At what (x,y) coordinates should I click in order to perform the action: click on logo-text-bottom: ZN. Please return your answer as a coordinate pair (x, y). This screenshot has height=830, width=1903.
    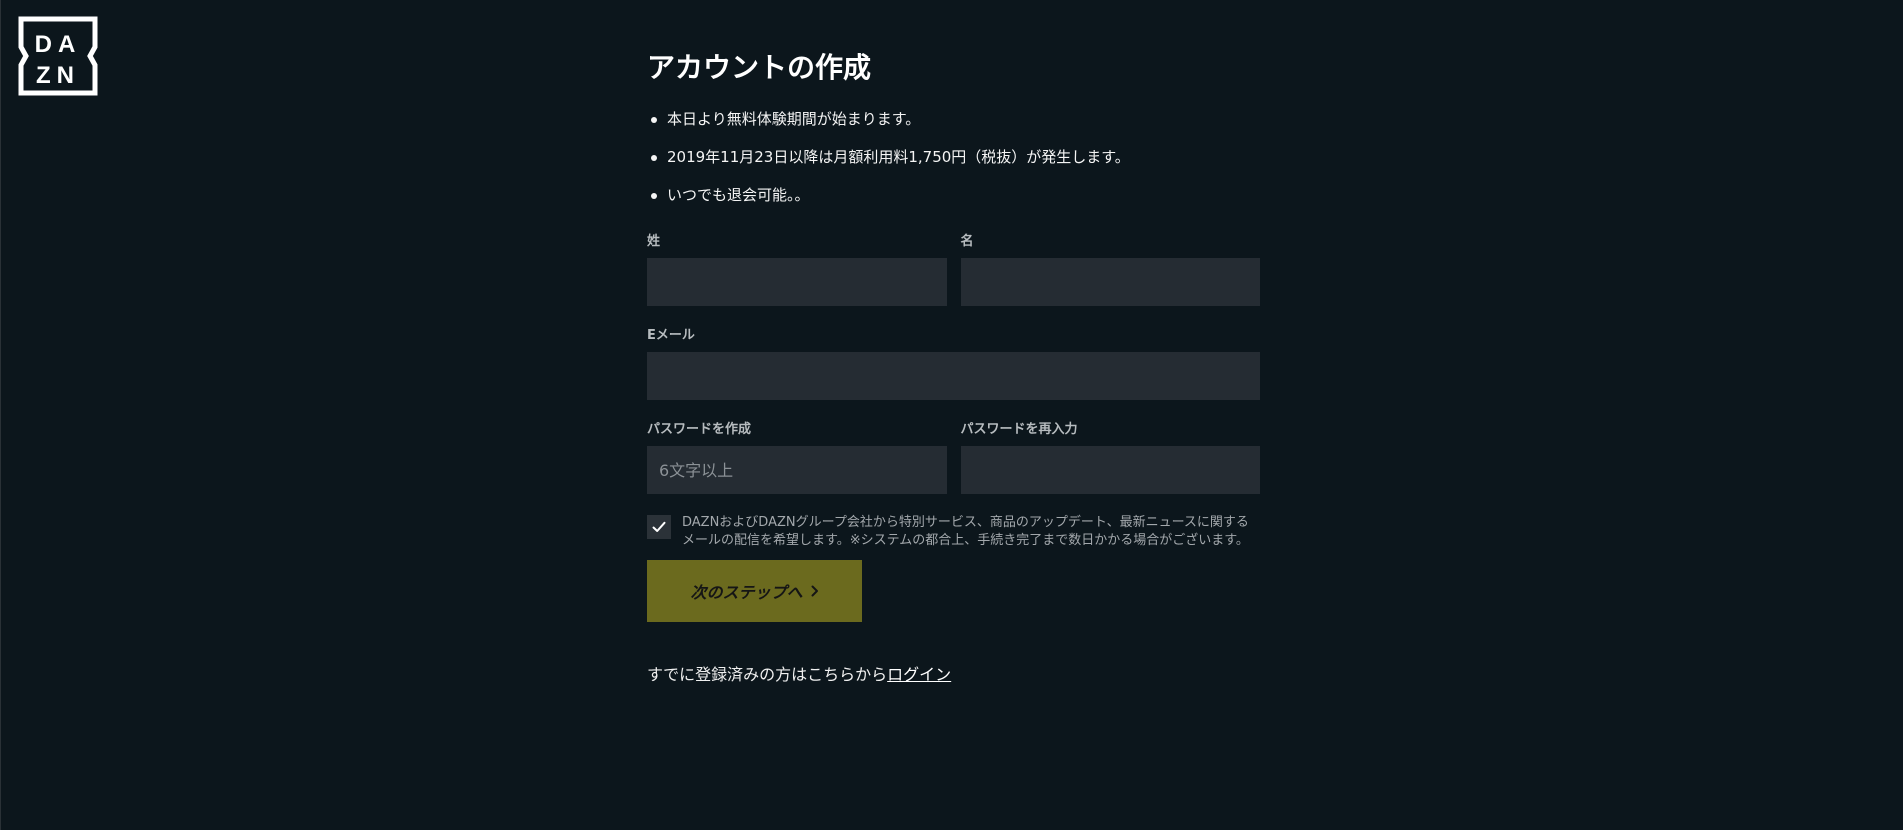
    Looking at the image, I should click on (58, 75).